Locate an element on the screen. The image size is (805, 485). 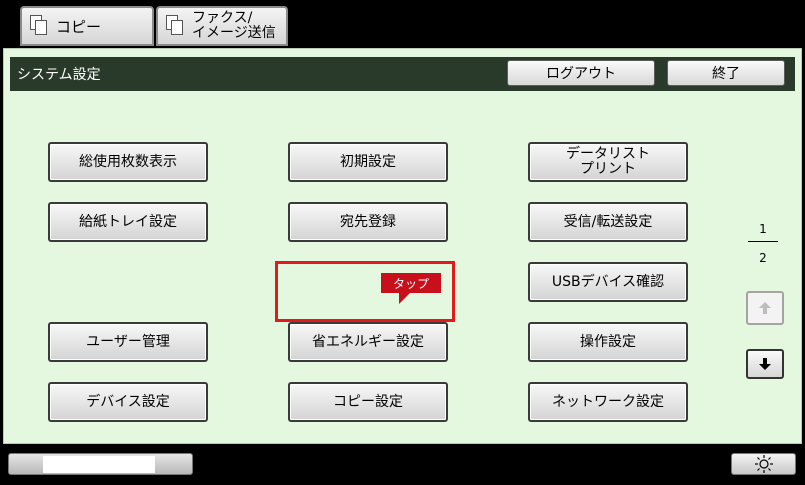
usb-device-check-button: USBデバイス確認 is located at coordinates (608, 282).